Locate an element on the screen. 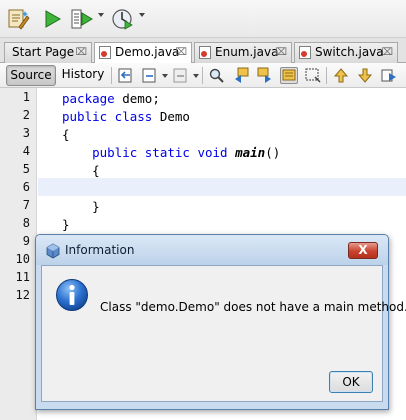  tab-label: Demo.java is located at coordinates (147, 52).